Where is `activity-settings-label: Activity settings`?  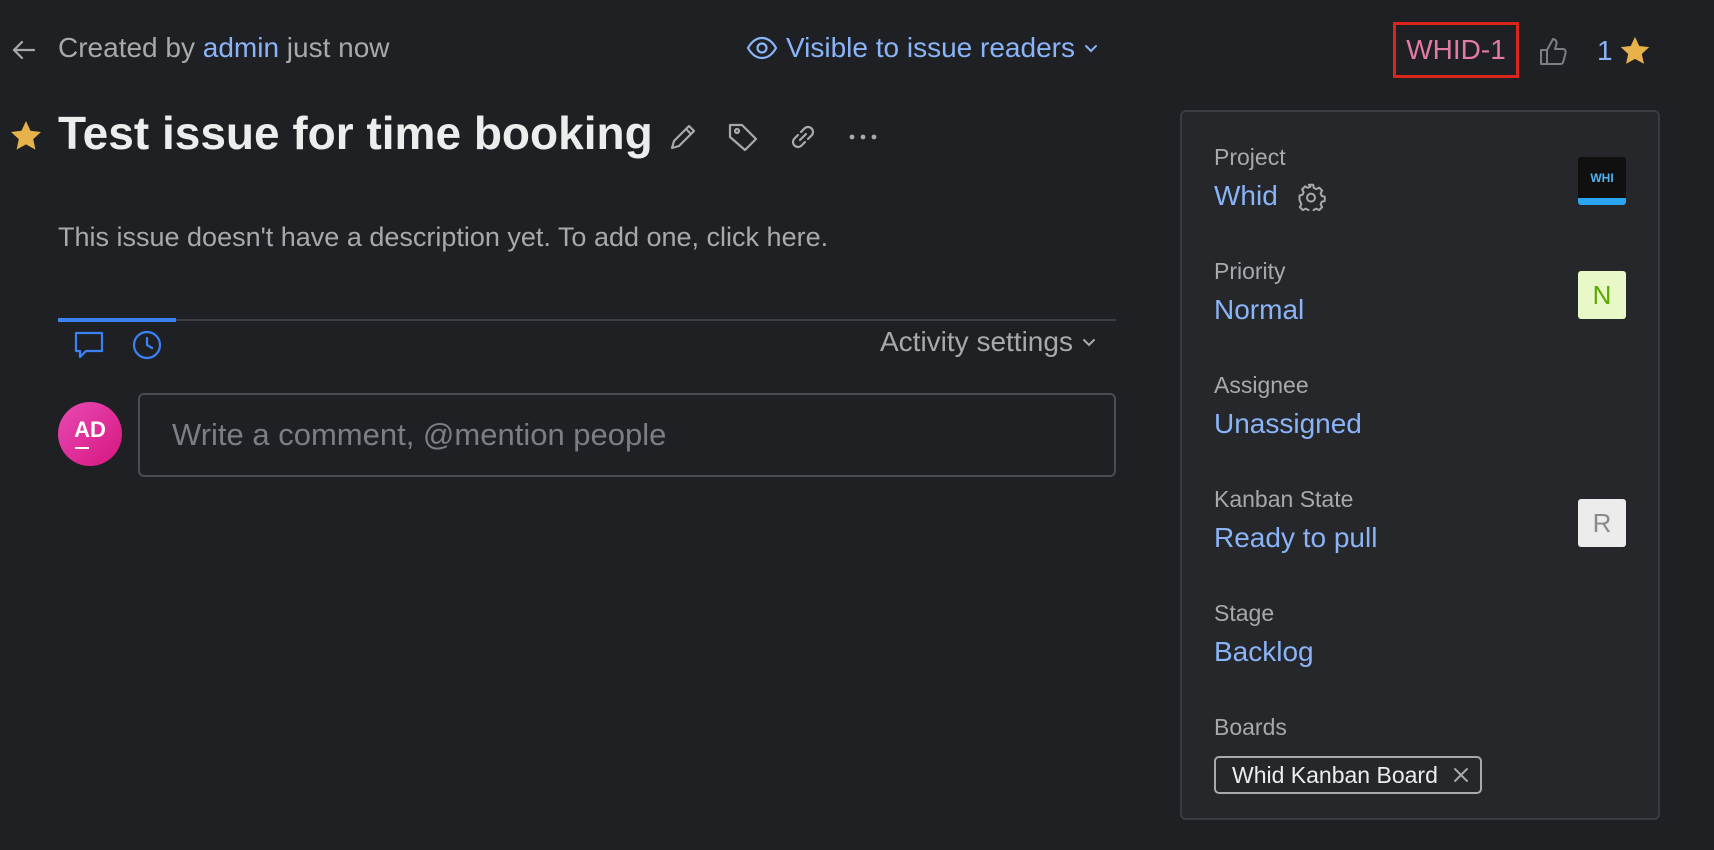 activity-settings-label: Activity settings is located at coordinates (976, 341).